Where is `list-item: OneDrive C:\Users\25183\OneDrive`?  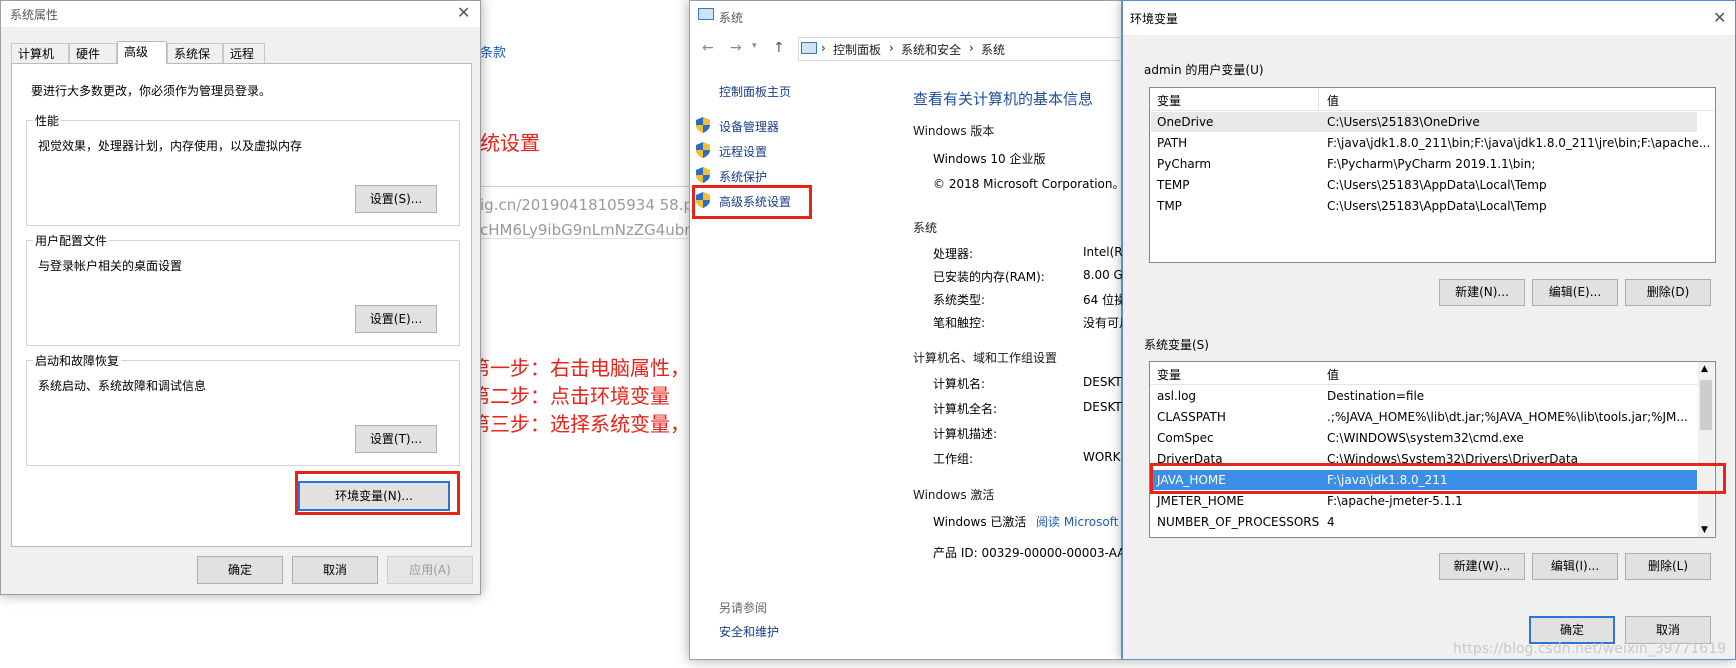
list-item: OneDrive C:\Users\25183\OneDrive is located at coordinates (1424, 122).